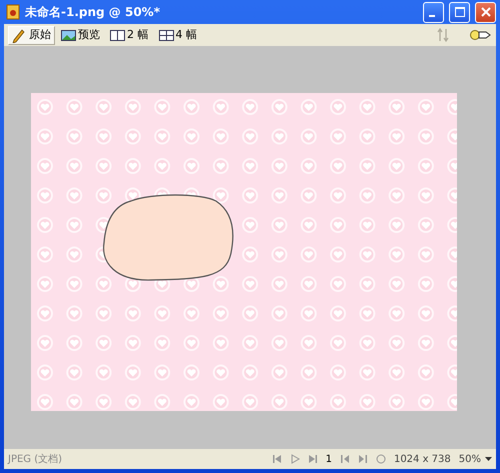 This screenshot has width=500, height=473. What do you see at coordinates (19, 35) in the screenshot?
I see `pencil-icon` at bounding box center [19, 35].